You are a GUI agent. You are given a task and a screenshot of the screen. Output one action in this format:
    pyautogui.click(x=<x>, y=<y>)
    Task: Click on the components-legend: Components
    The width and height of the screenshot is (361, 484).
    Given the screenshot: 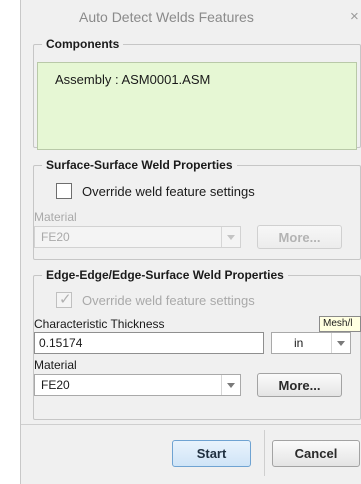 What is the action you would take?
    pyautogui.click(x=83, y=44)
    